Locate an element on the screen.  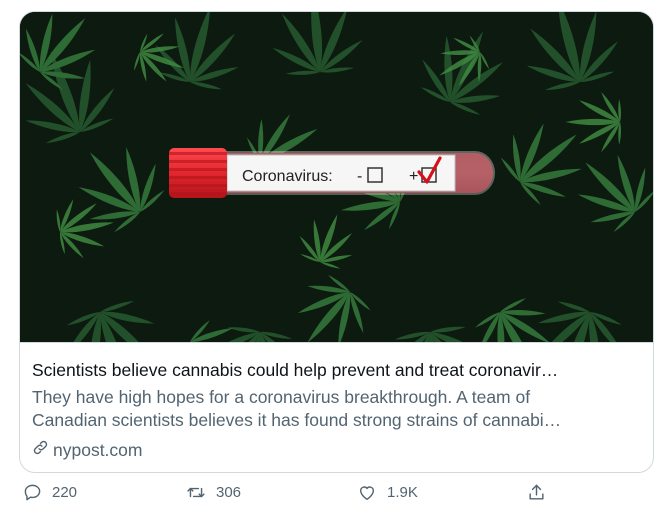
reply-button: 220 is located at coordinates (50, 492).